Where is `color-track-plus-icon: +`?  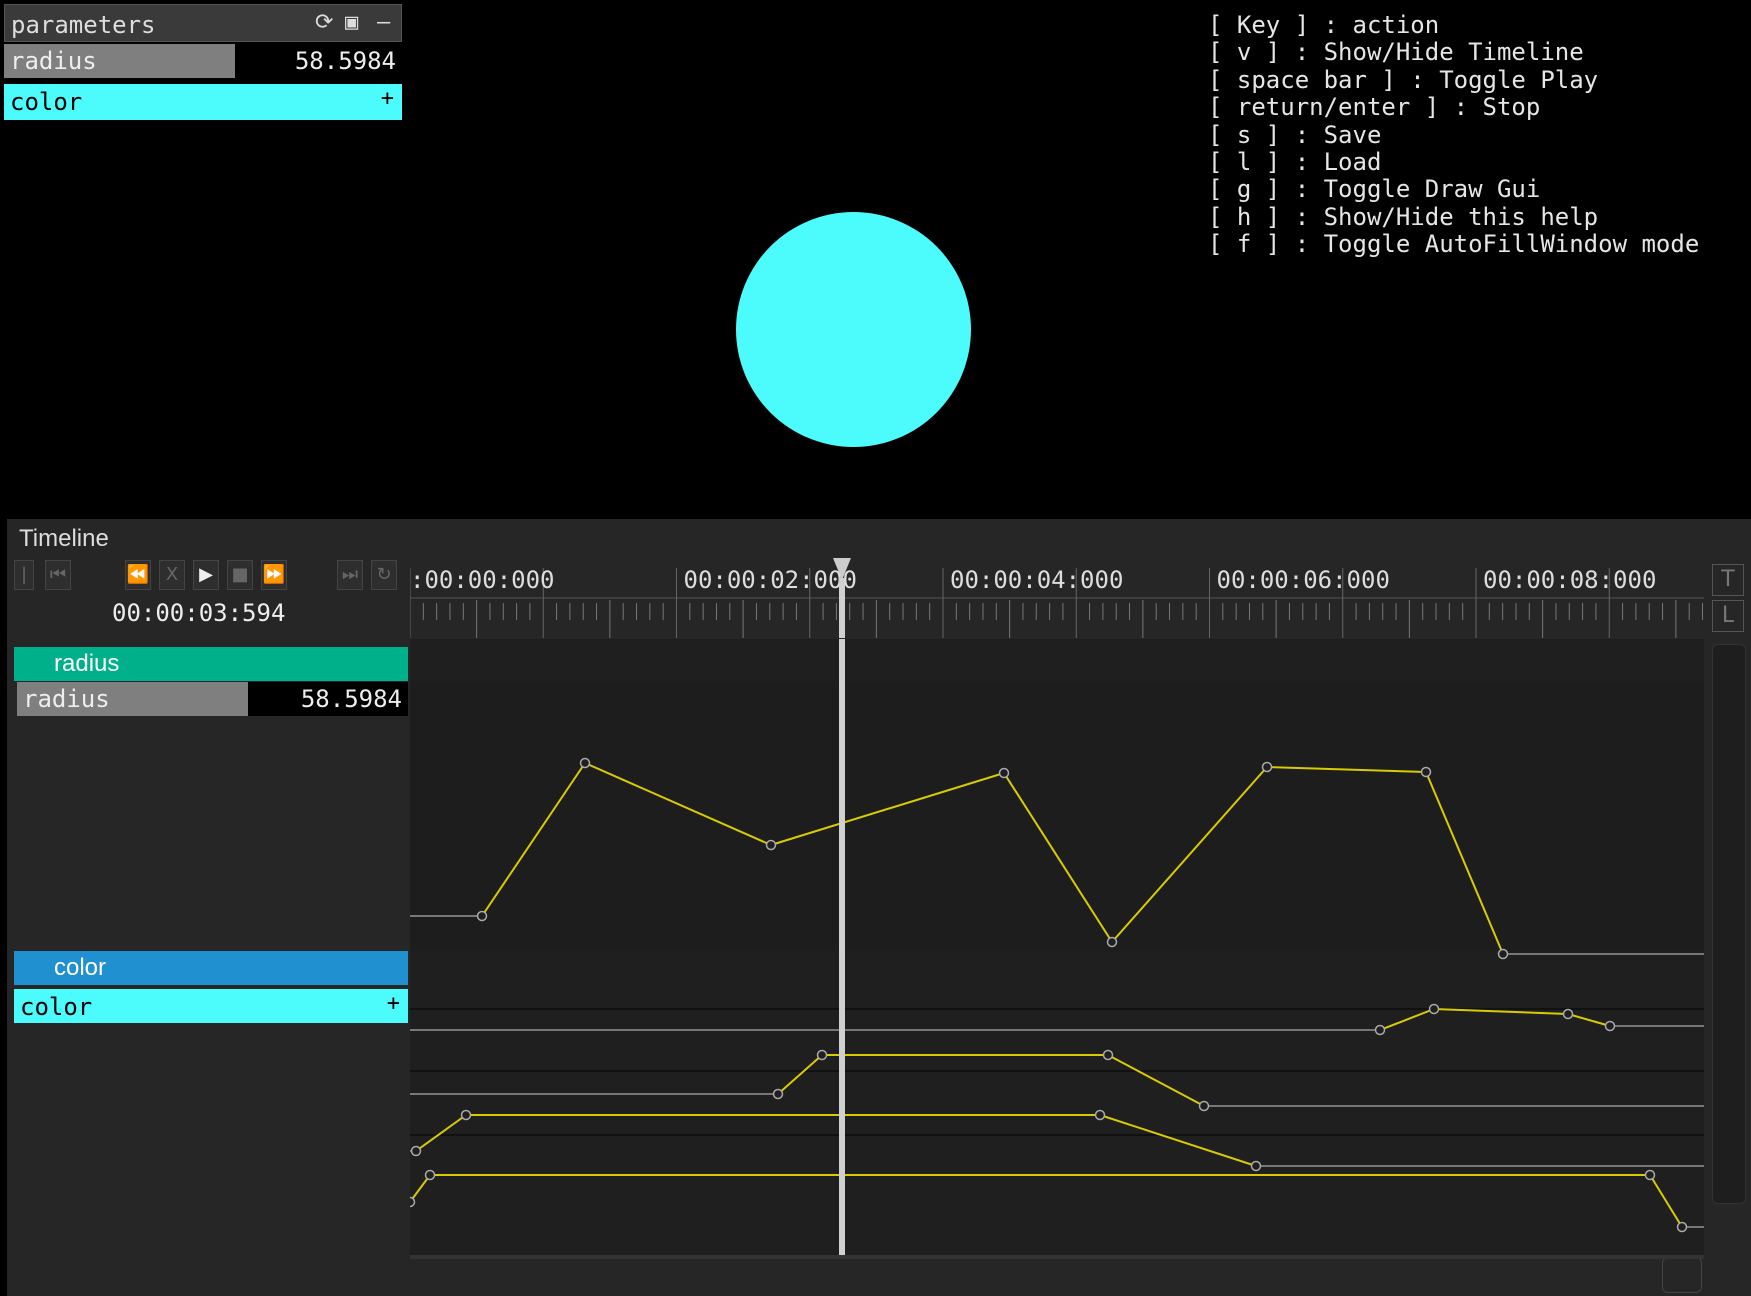 color-track-plus-icon: + is located at coordinates (393, 1003).